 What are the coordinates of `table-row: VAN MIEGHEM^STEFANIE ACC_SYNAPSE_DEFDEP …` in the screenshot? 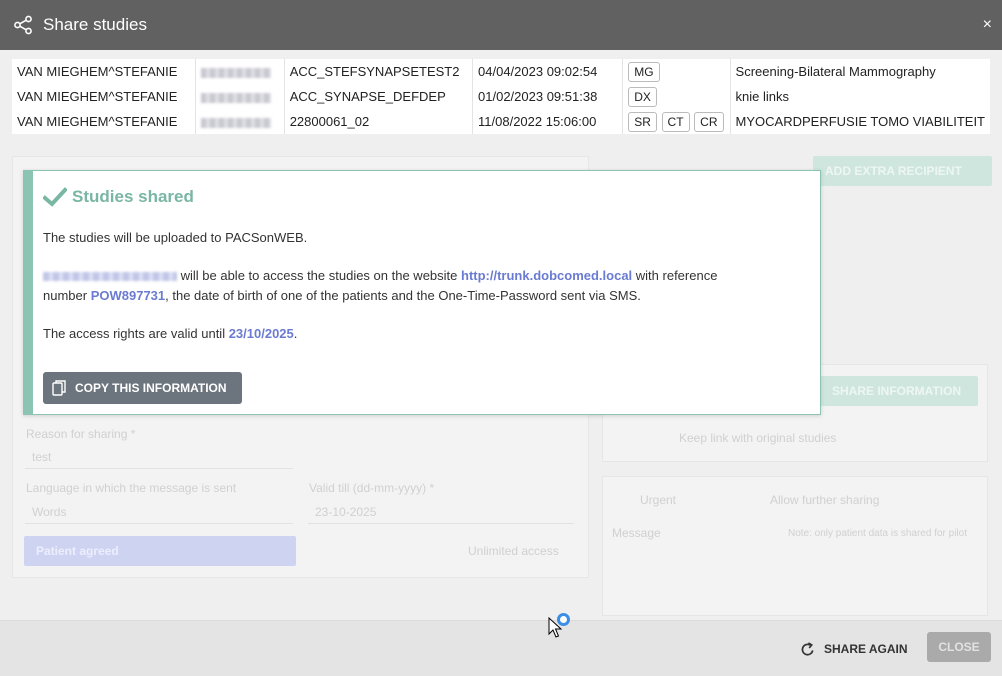 It's located at (501, 96).